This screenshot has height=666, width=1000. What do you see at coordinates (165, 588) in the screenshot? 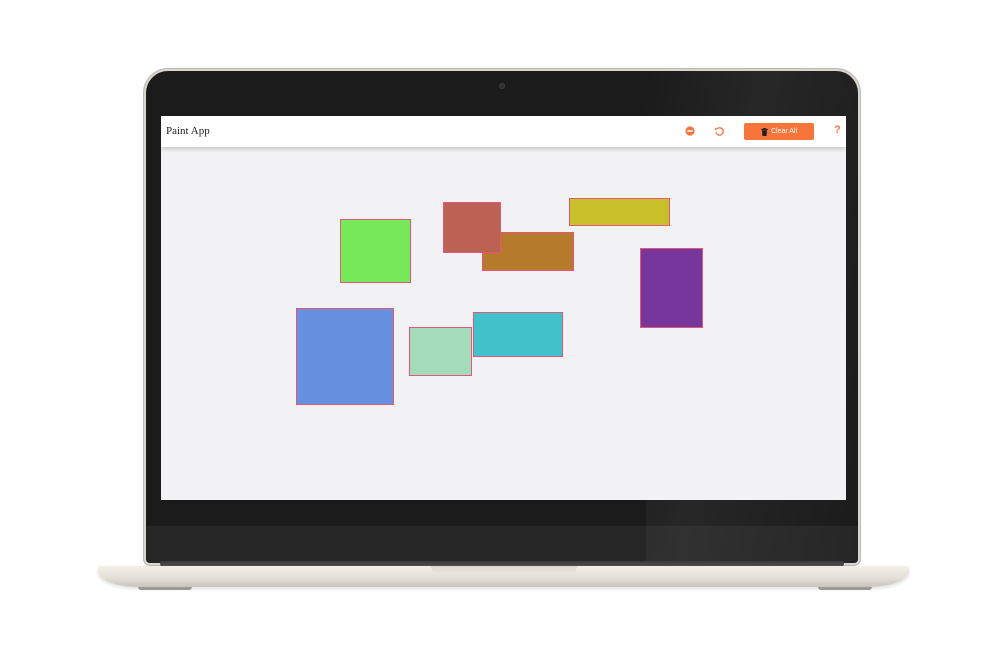
I see `laptop-foot-left` at bounding box center [165, 588].